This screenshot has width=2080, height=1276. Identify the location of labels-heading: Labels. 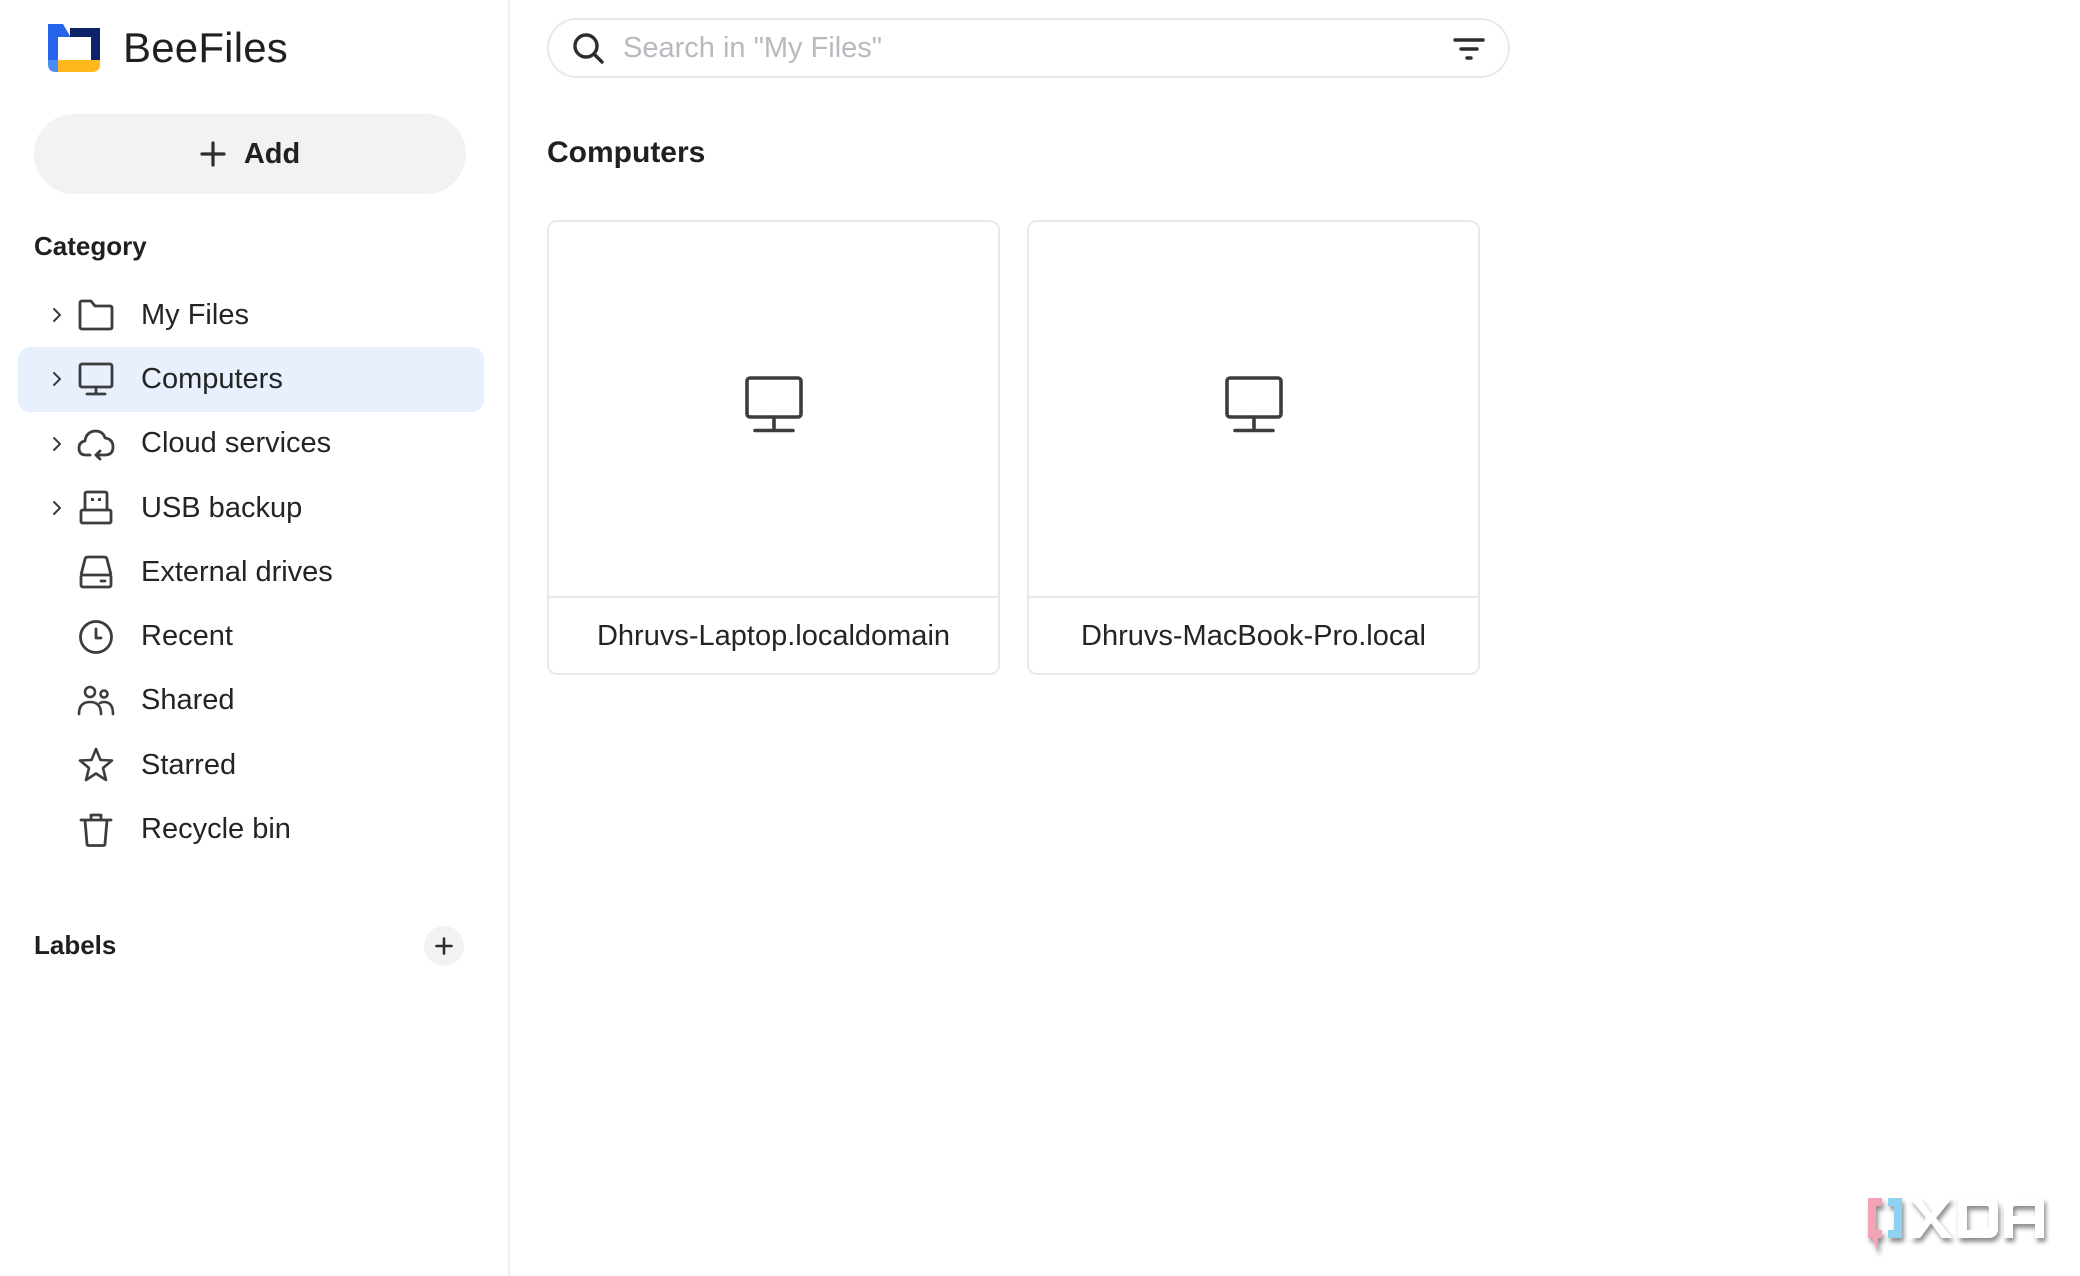
(75, 945).